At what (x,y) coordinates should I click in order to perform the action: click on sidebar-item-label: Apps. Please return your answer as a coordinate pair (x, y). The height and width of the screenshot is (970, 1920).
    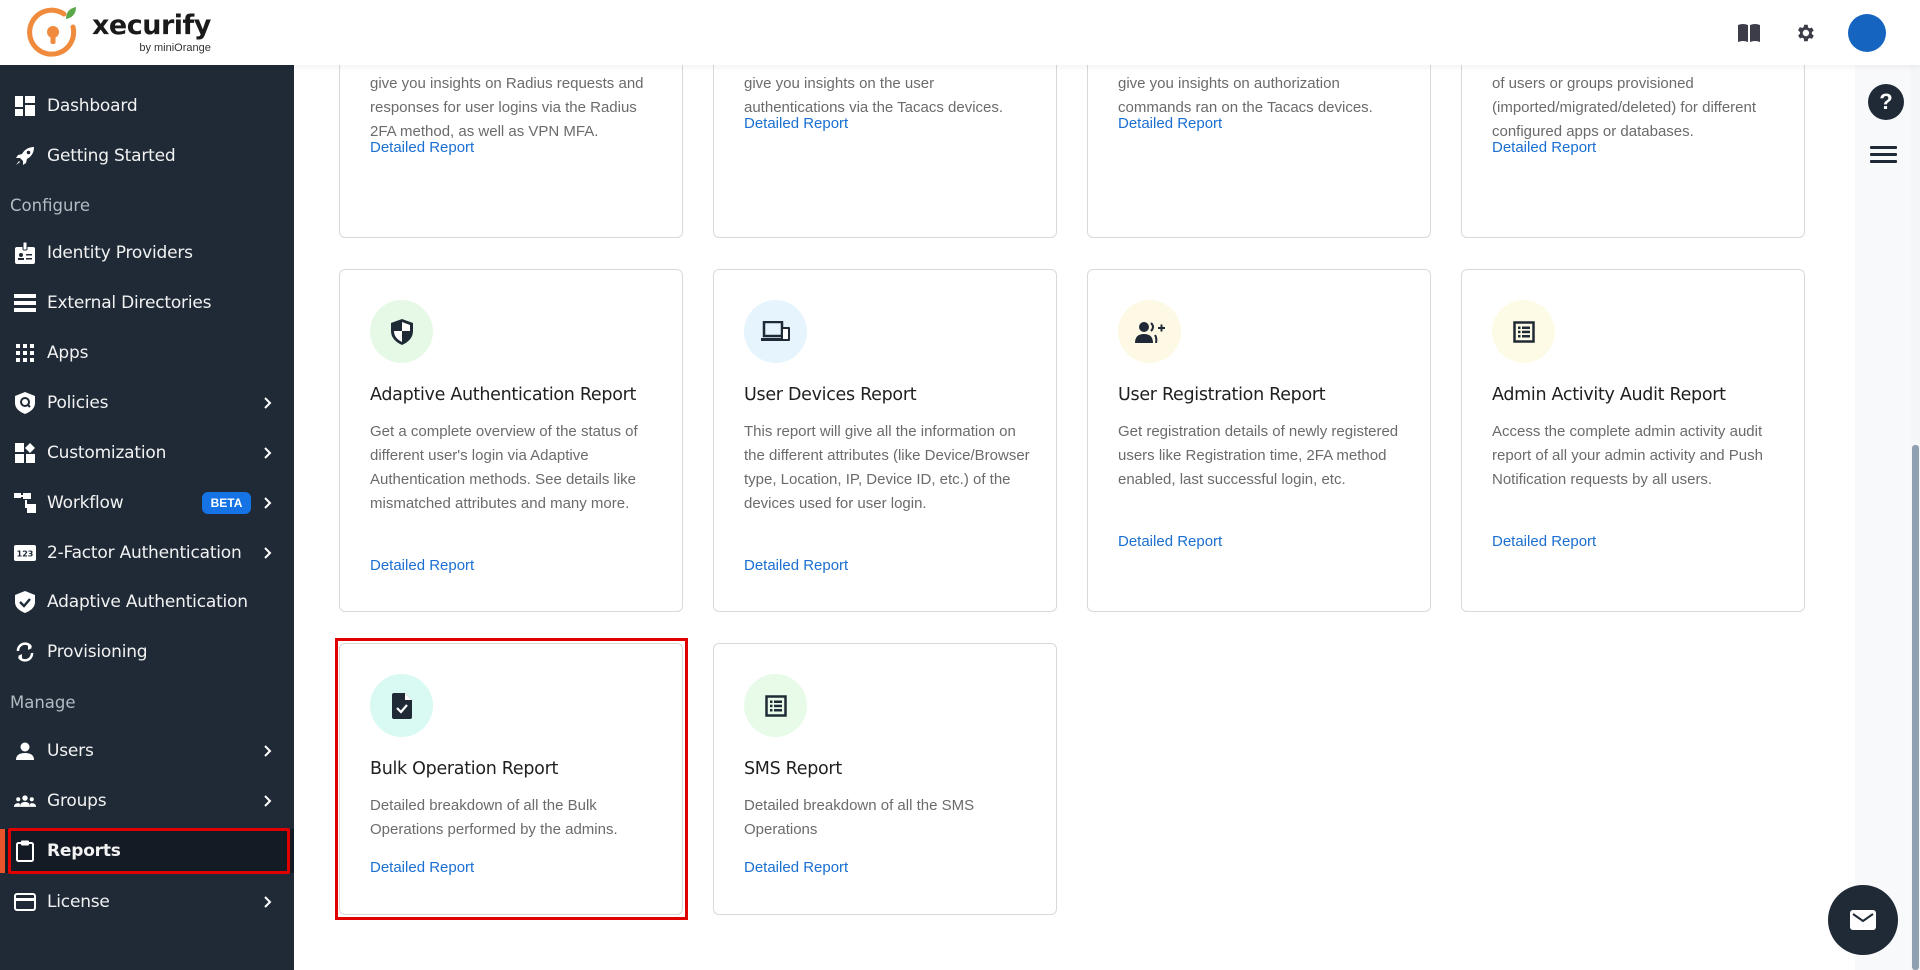
    Looking at the image, I should click on (68, 353).